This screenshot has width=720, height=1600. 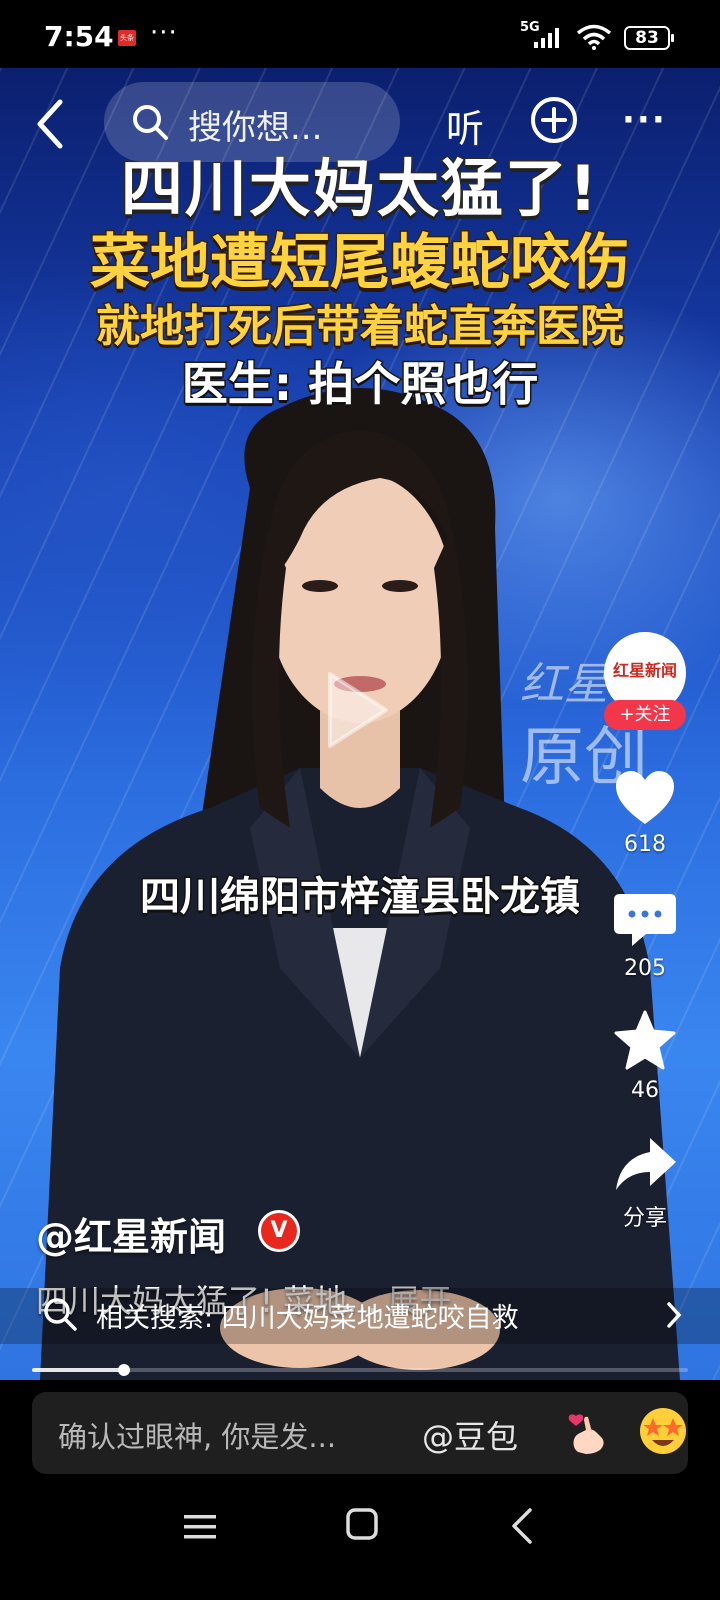 What do you see at coordinates (50, 124) in the screenshot?
I see `back-arrow-icon` at bounding box center [50, 124].